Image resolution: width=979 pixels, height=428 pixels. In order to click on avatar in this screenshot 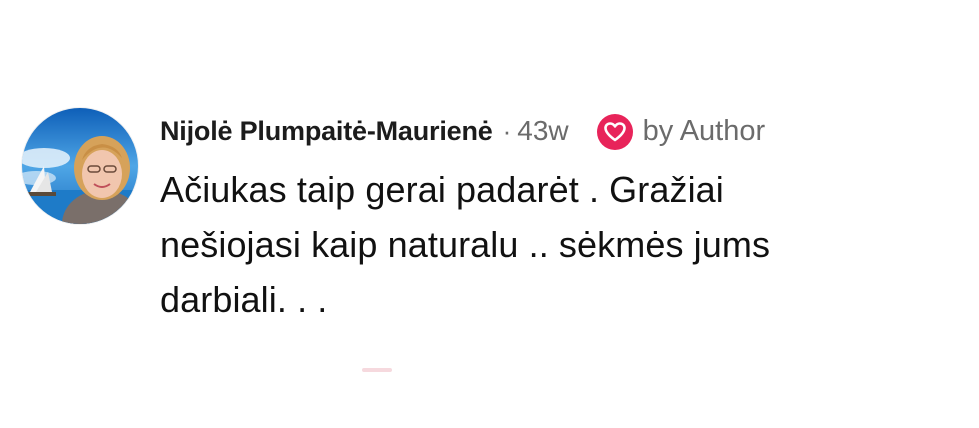, I will do `click(80, 166)`.